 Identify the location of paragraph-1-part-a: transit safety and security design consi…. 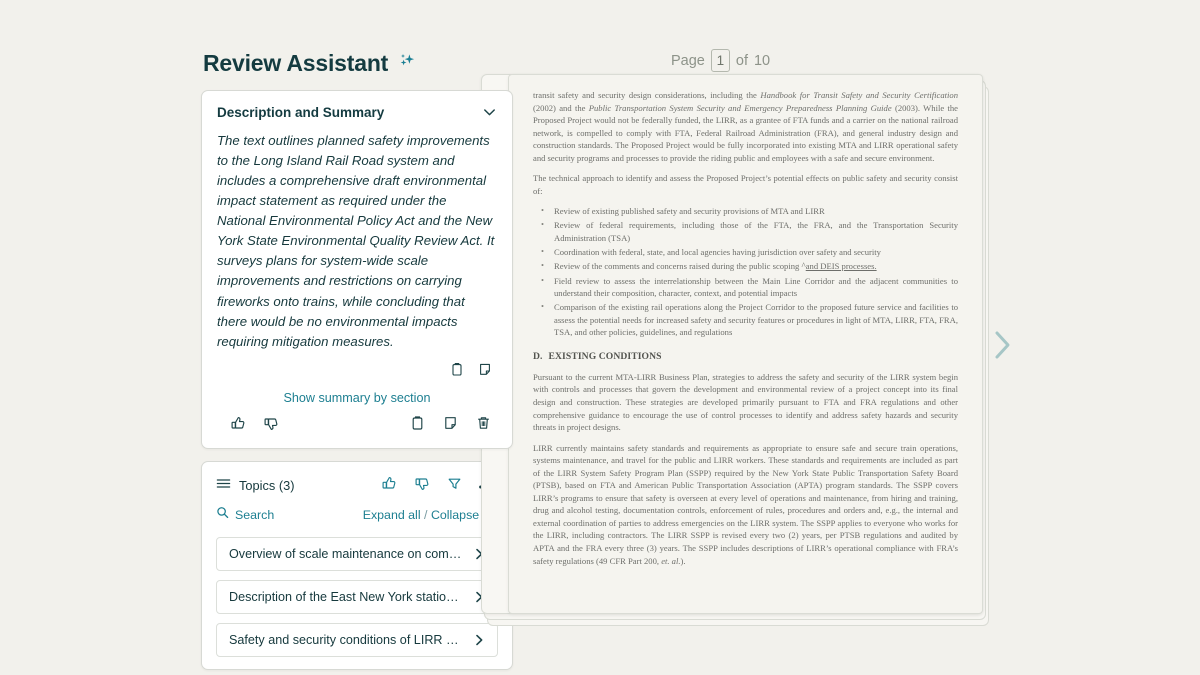
(647, 95).